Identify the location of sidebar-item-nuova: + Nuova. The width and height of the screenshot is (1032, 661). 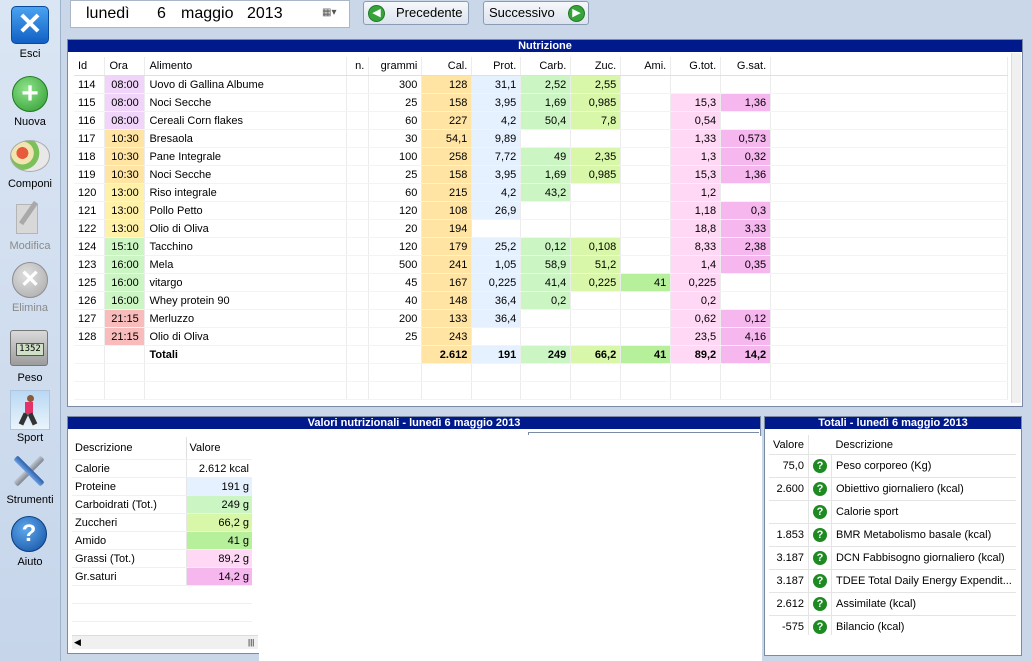
(30, 104).